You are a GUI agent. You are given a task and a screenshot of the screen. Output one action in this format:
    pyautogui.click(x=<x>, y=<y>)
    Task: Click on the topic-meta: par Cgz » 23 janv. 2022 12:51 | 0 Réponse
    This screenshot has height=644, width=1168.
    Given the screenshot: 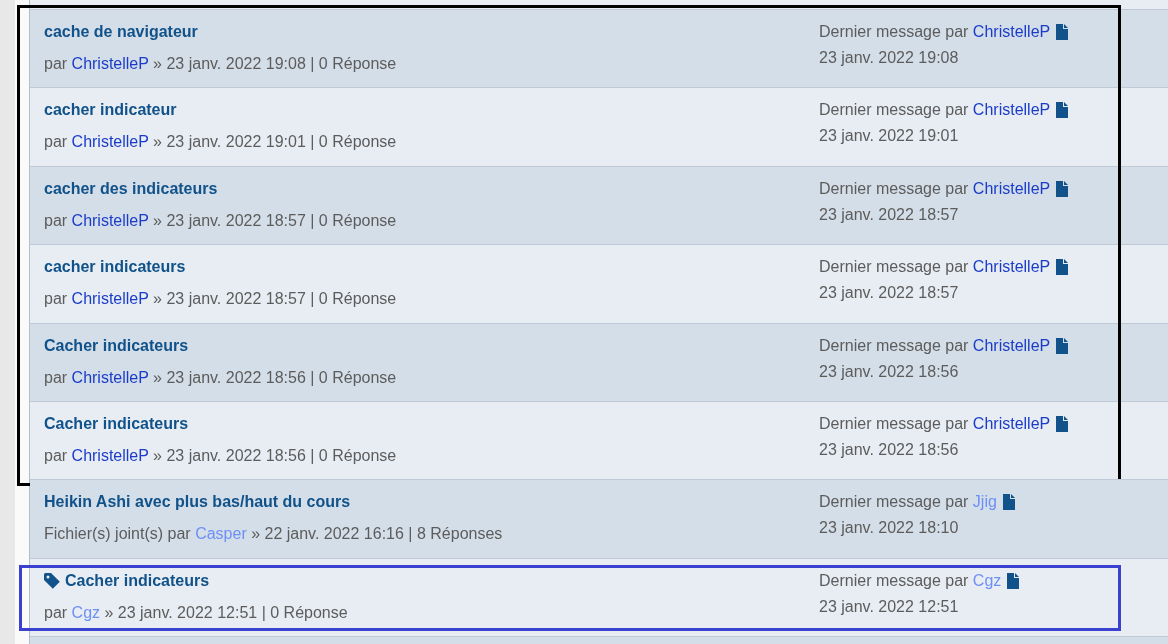 What is the action you would take?
    pyautogui.click(x=196, y=612)
    